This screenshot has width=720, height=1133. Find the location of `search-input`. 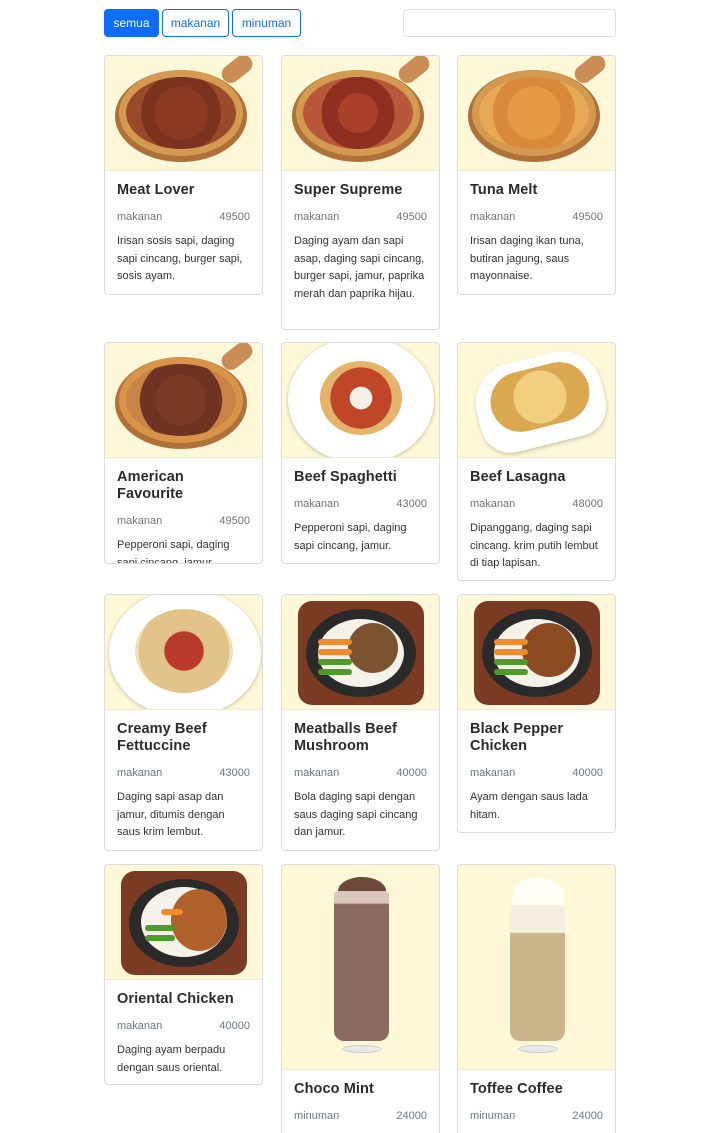

search-input is located at coordinates (509, 23).